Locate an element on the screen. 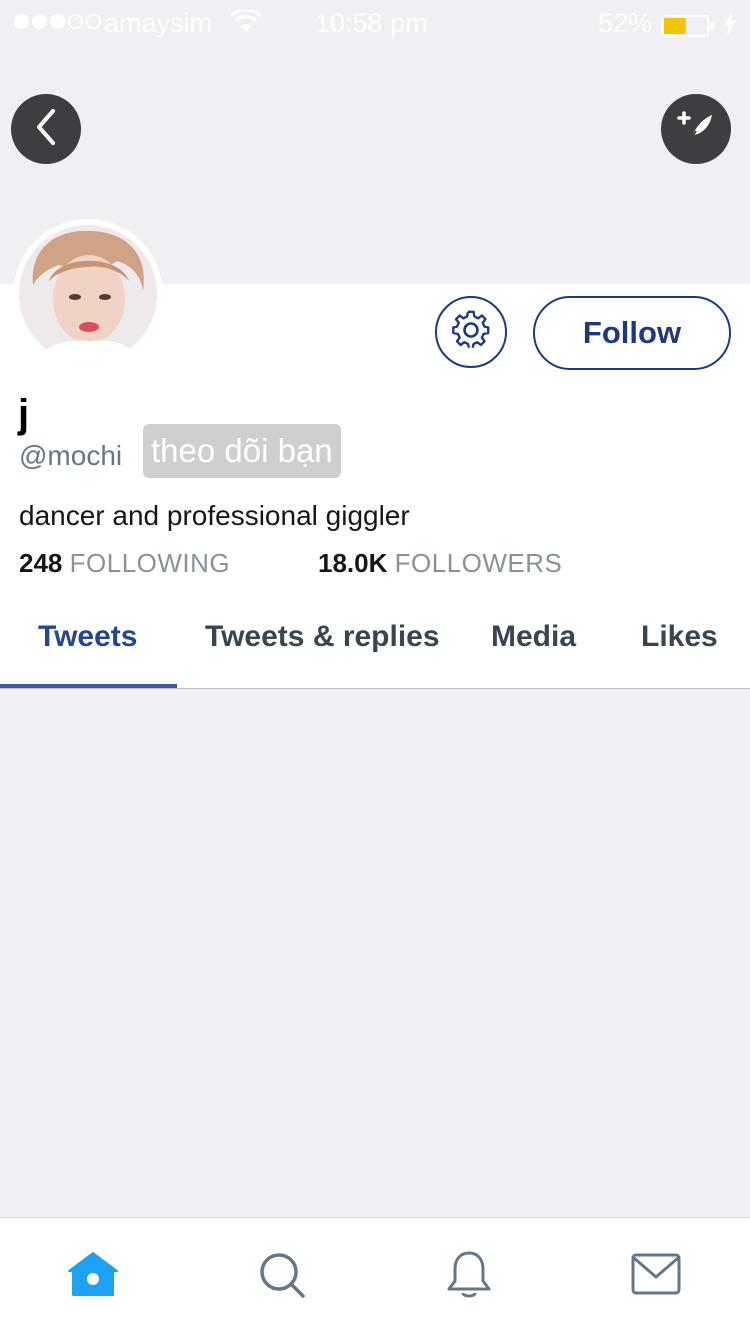  home-tab-button is located at coordinates (93, 1276).